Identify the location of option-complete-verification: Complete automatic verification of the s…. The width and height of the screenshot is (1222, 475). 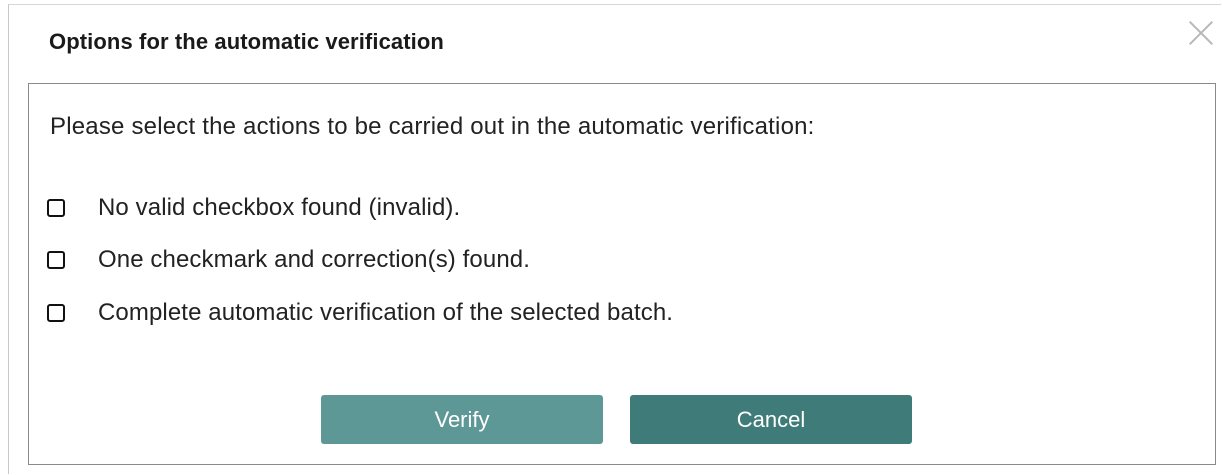
(360, 313).